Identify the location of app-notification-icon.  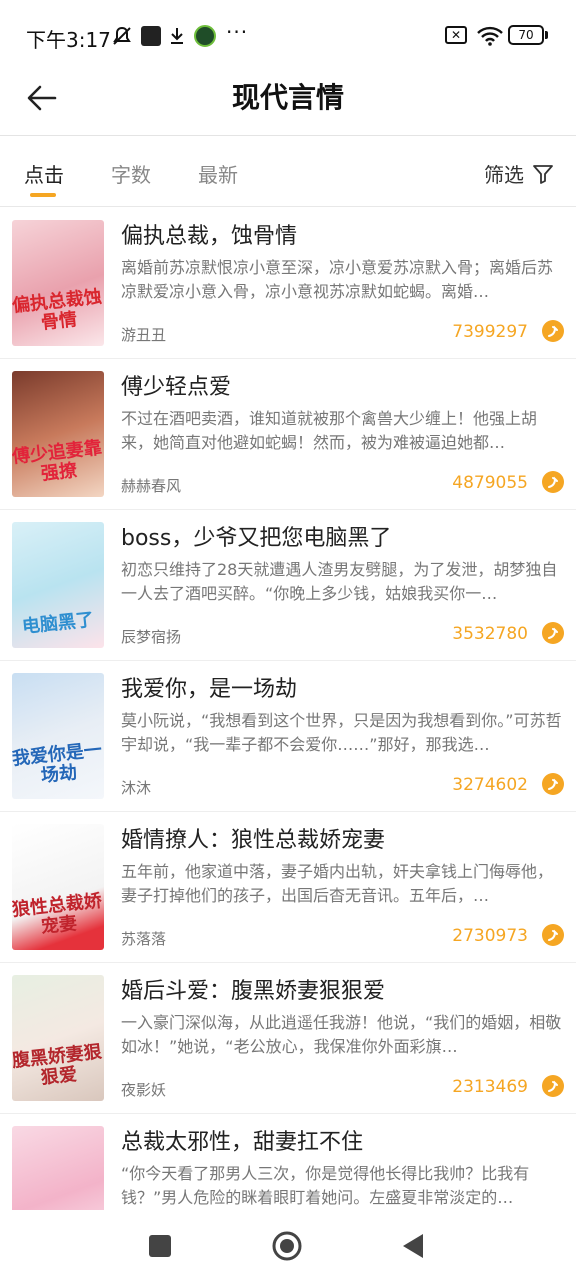
(205, 36).